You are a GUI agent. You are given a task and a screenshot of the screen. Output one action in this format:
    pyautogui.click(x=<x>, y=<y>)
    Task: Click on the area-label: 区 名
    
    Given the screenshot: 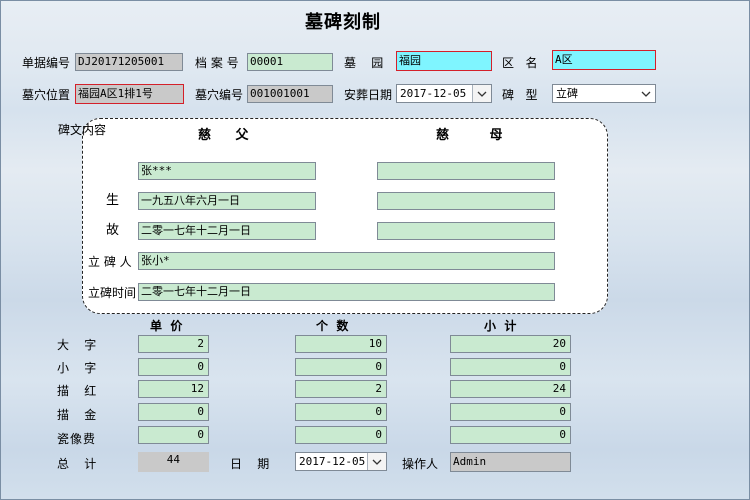 What is the action you would take?
    pyautogui.click(x=520, y=63)
    